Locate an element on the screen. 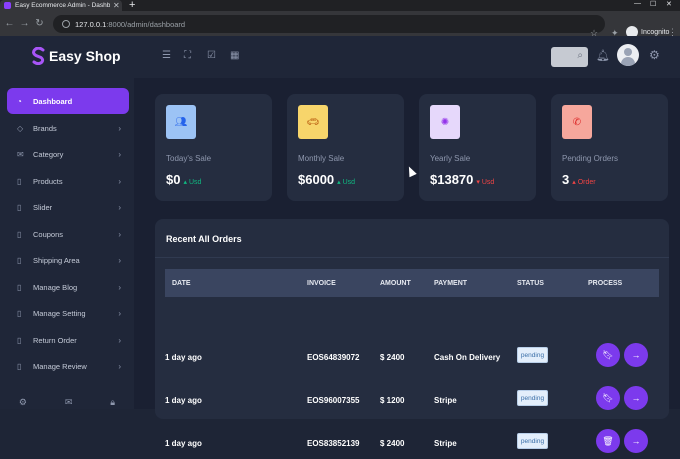 This screenshot has width=680, height=459. sidebar-item-label: Shipping Area is located at coordinates (56, 260).